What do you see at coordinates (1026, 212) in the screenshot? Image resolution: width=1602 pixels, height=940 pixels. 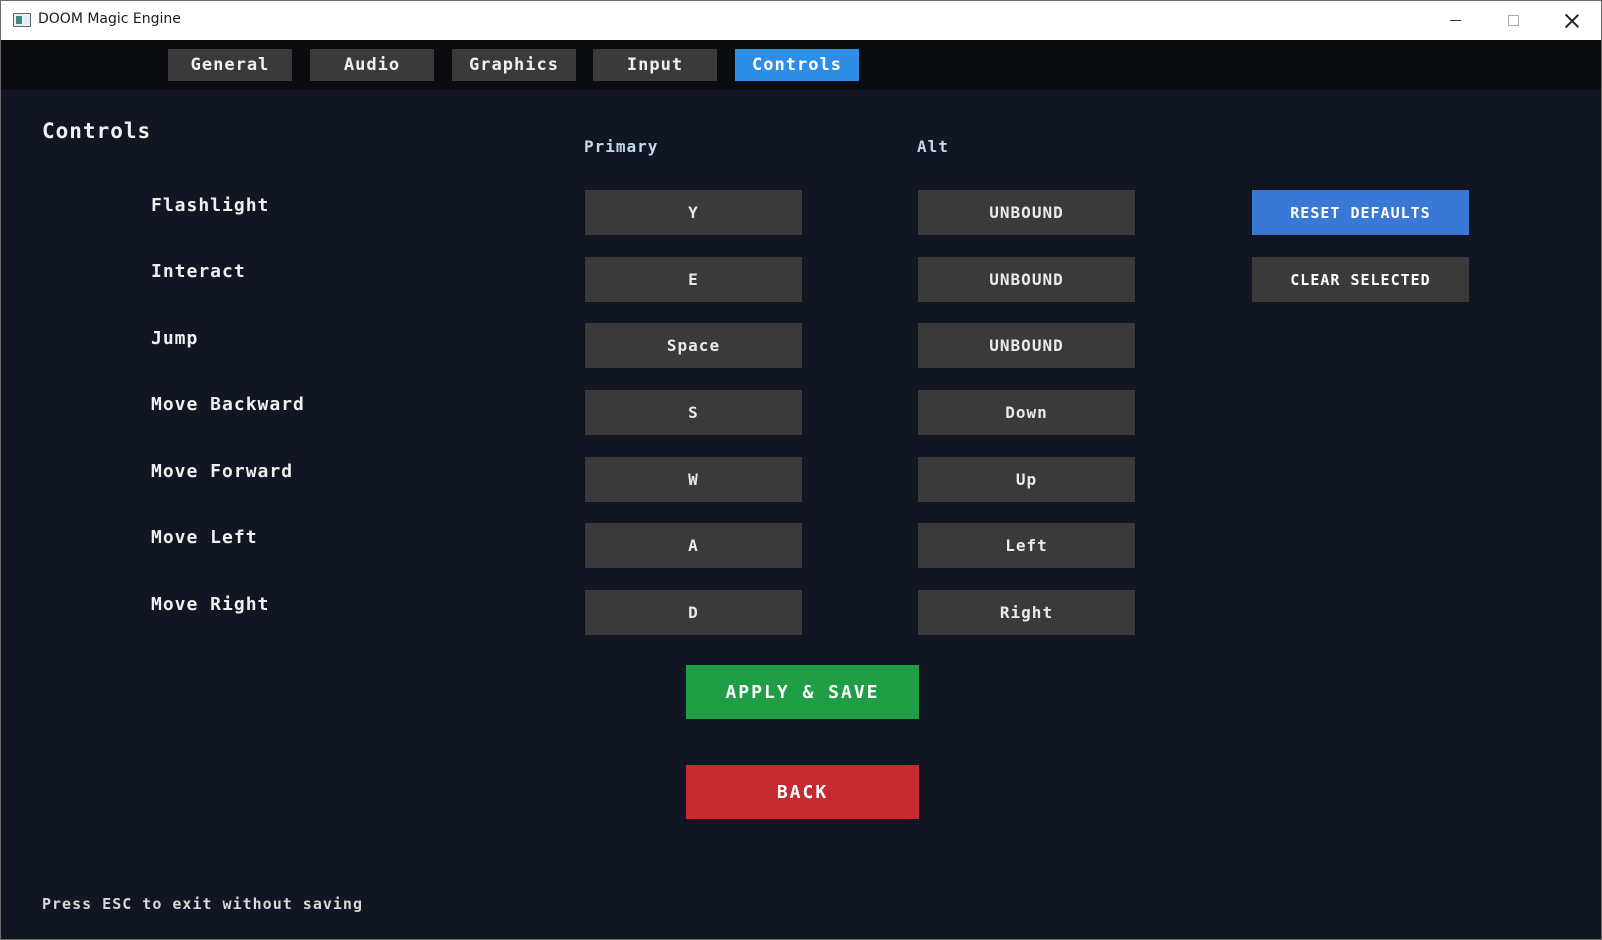 I see `alt-key-flashlight: UNBOUND` at bounding box center [1026, 212].